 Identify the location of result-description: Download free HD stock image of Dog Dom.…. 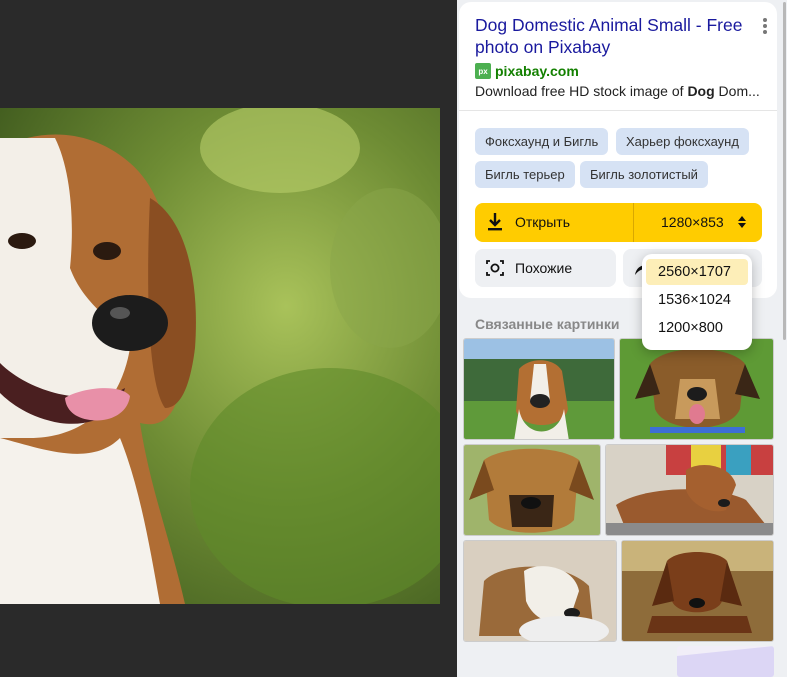
(620, 91).